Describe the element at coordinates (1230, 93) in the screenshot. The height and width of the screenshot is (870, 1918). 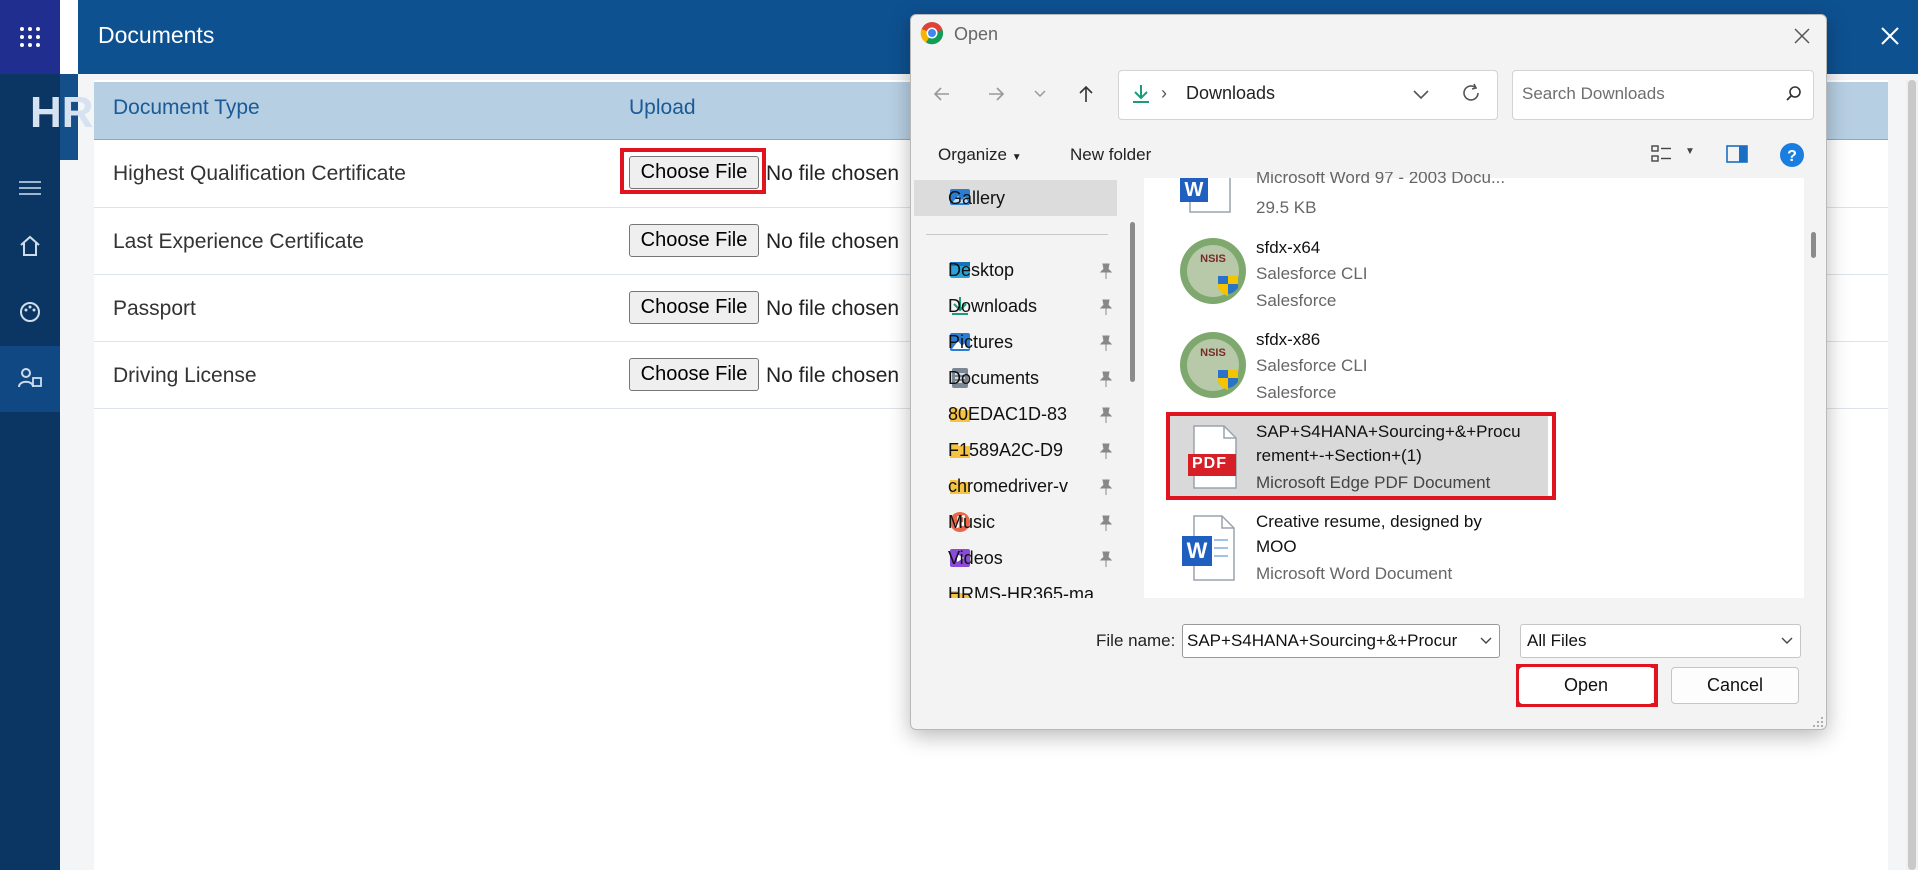
I see `address-path: Downloads` at that location.